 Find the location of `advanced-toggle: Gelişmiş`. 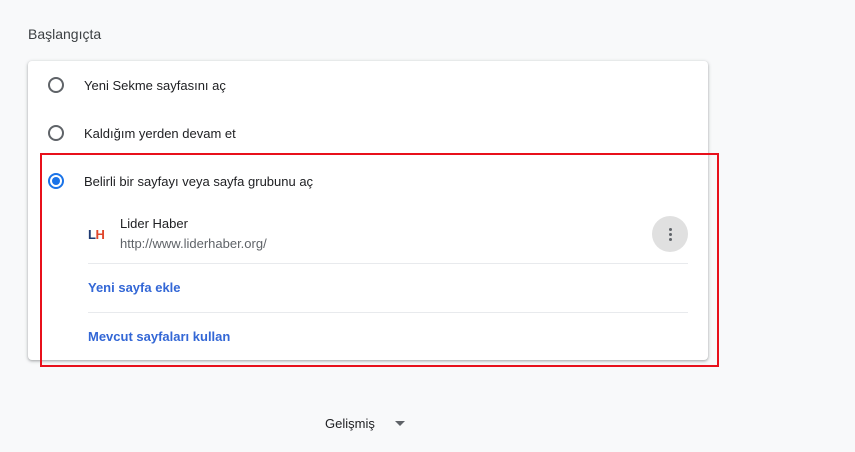

advanced-toggle: Gelişmiş is located at coordinates (365, 423).